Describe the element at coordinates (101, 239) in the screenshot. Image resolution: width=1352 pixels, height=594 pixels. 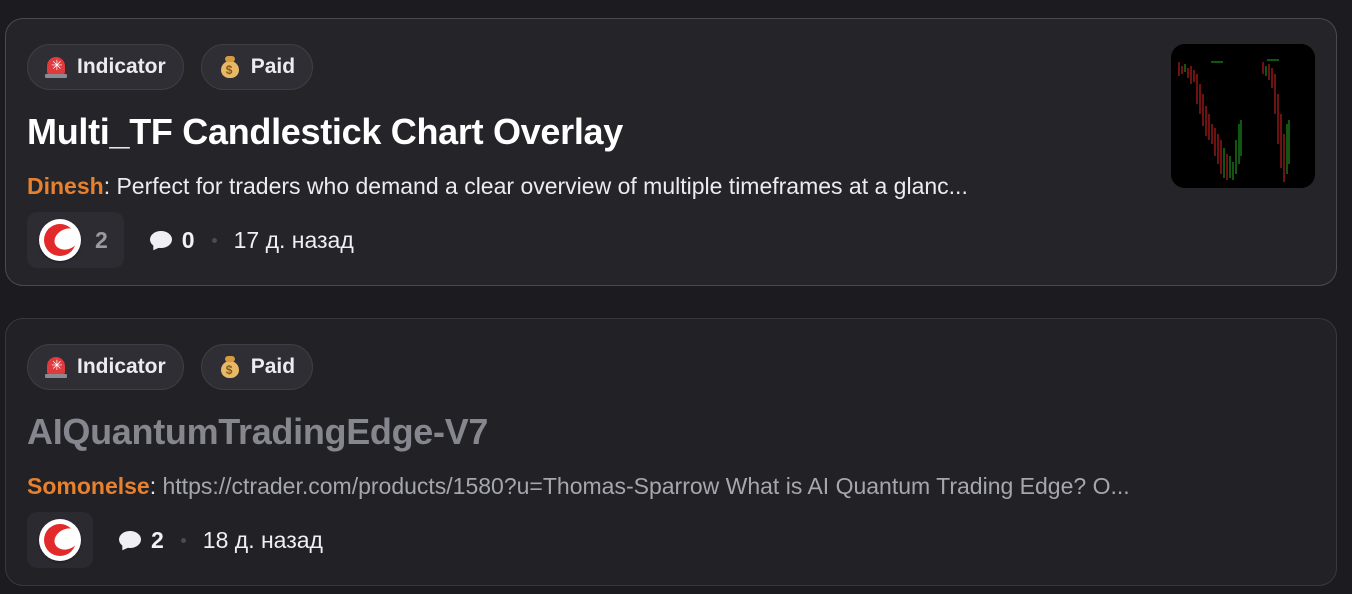
I see `likes-count: 2` at that location.